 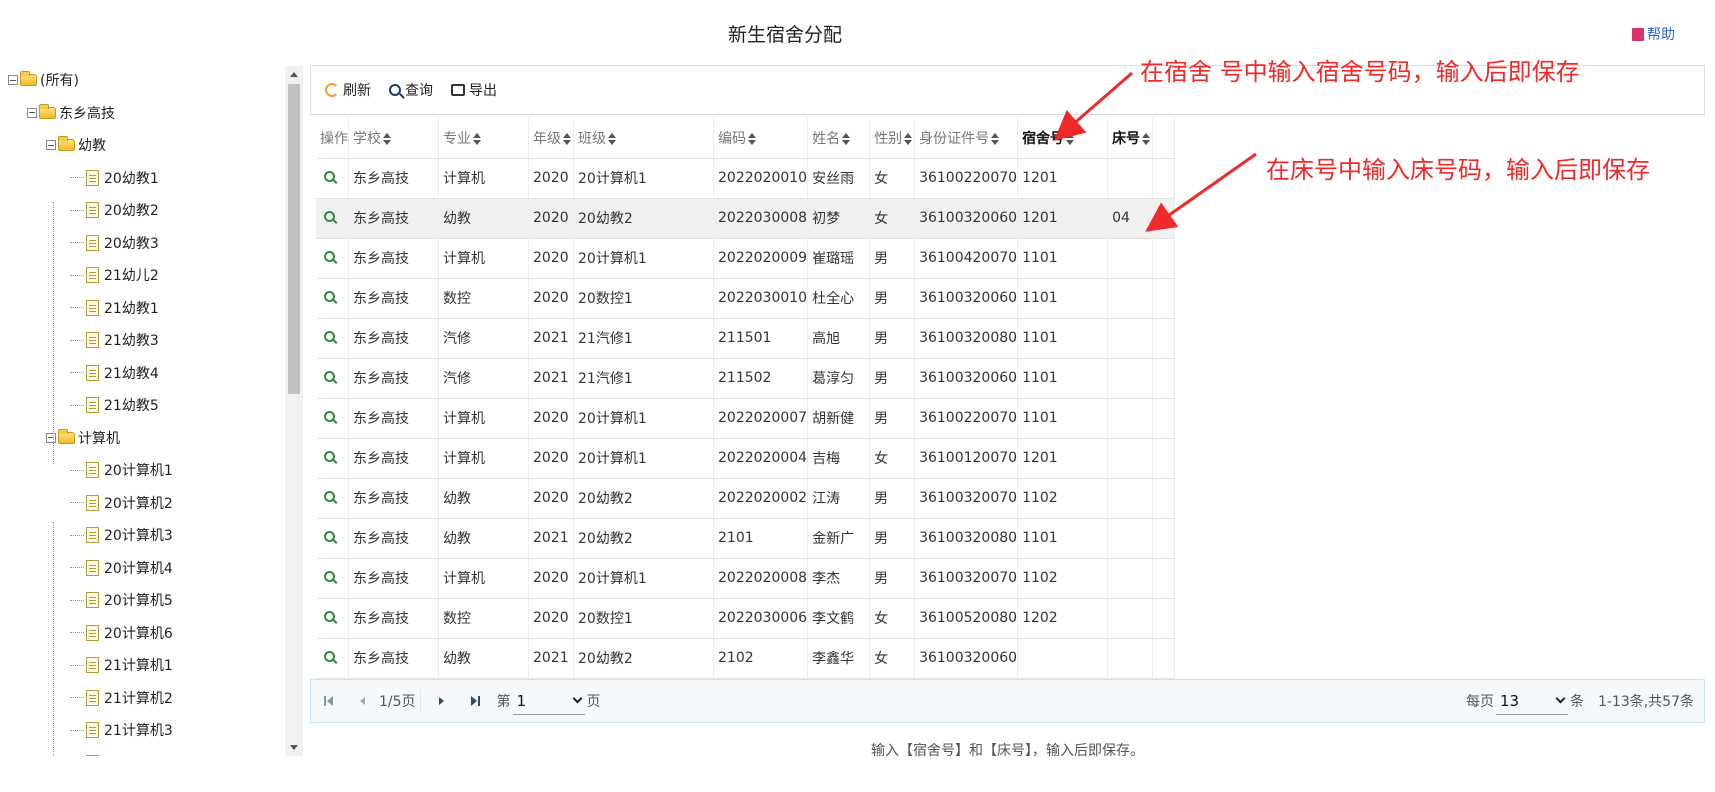 What do you see at coordinates (1201, 192) in the screenshot?
I see `bed-arrow` at bounding box center [1201, 192].